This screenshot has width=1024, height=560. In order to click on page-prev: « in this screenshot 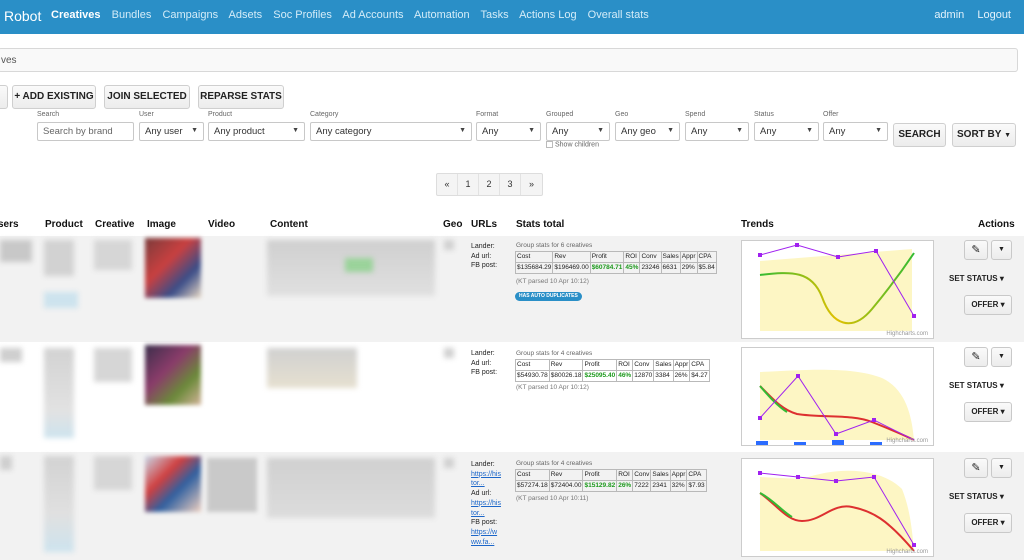, I will do `click(447, 184)`.